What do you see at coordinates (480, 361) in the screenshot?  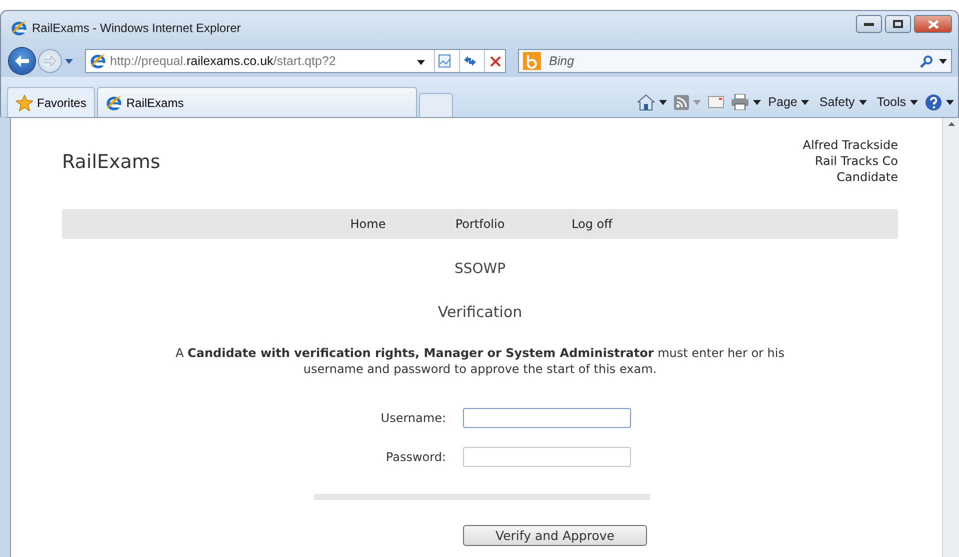 I see `instructions-text: A Candidate with verification rights, Manager or System Administrator must enter her or his username and password to approve the start of this exam.` at bounding box center [480, 361].